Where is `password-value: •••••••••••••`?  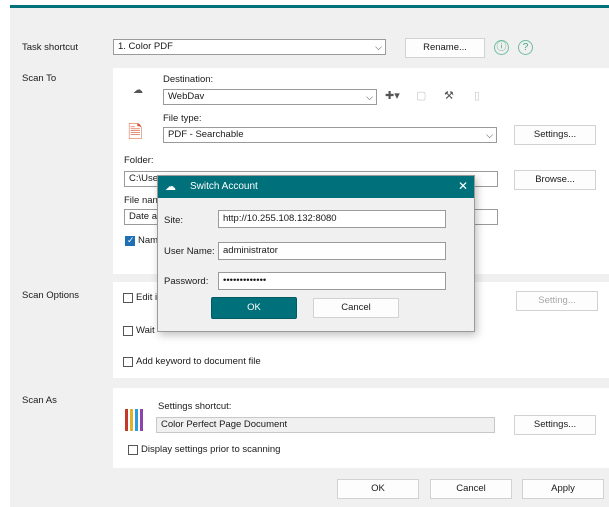
password-value: ••••••••••••• is located at coordinates (245, 280).